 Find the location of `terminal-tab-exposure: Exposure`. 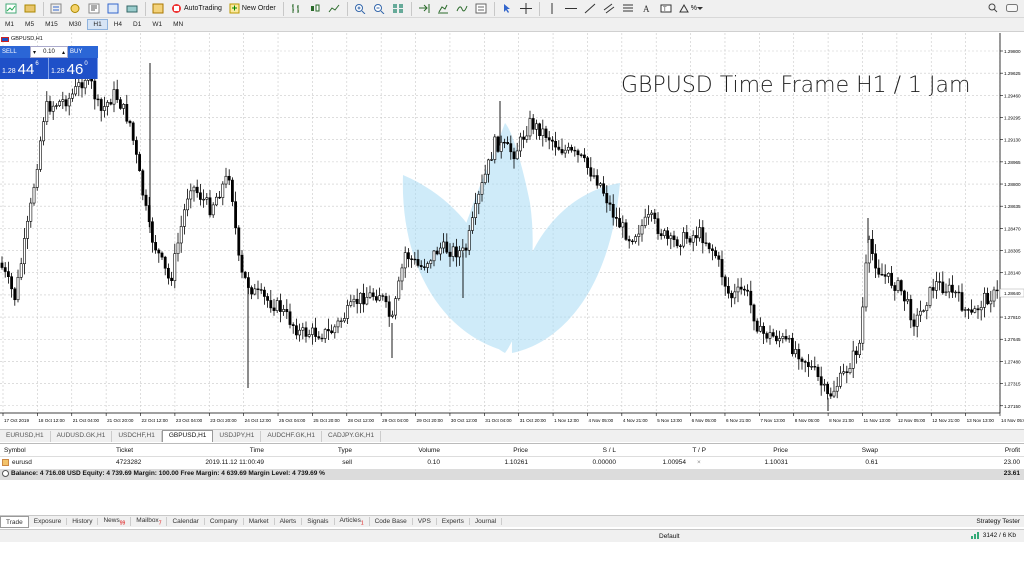

terminal-tab-exposure: Exposure is located at coordinates (48, 521).